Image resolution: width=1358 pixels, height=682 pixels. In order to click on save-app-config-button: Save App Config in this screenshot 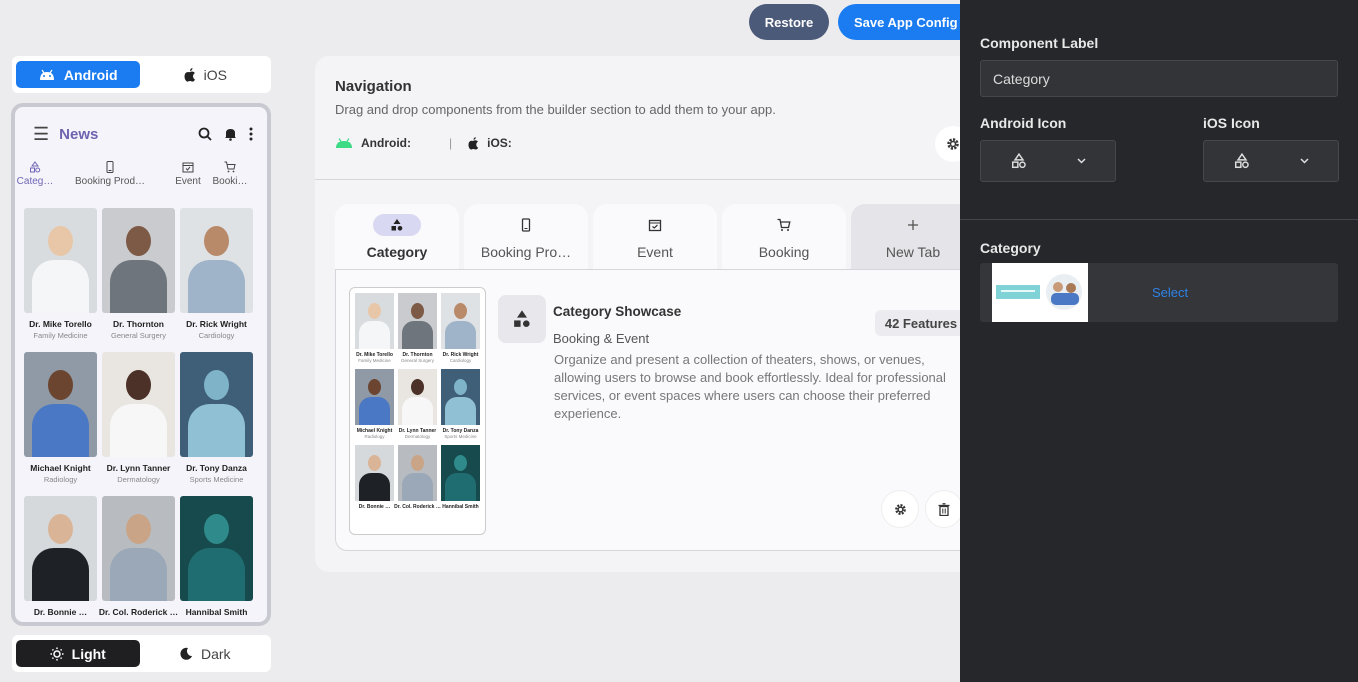, I will do `click(903, 22)`.